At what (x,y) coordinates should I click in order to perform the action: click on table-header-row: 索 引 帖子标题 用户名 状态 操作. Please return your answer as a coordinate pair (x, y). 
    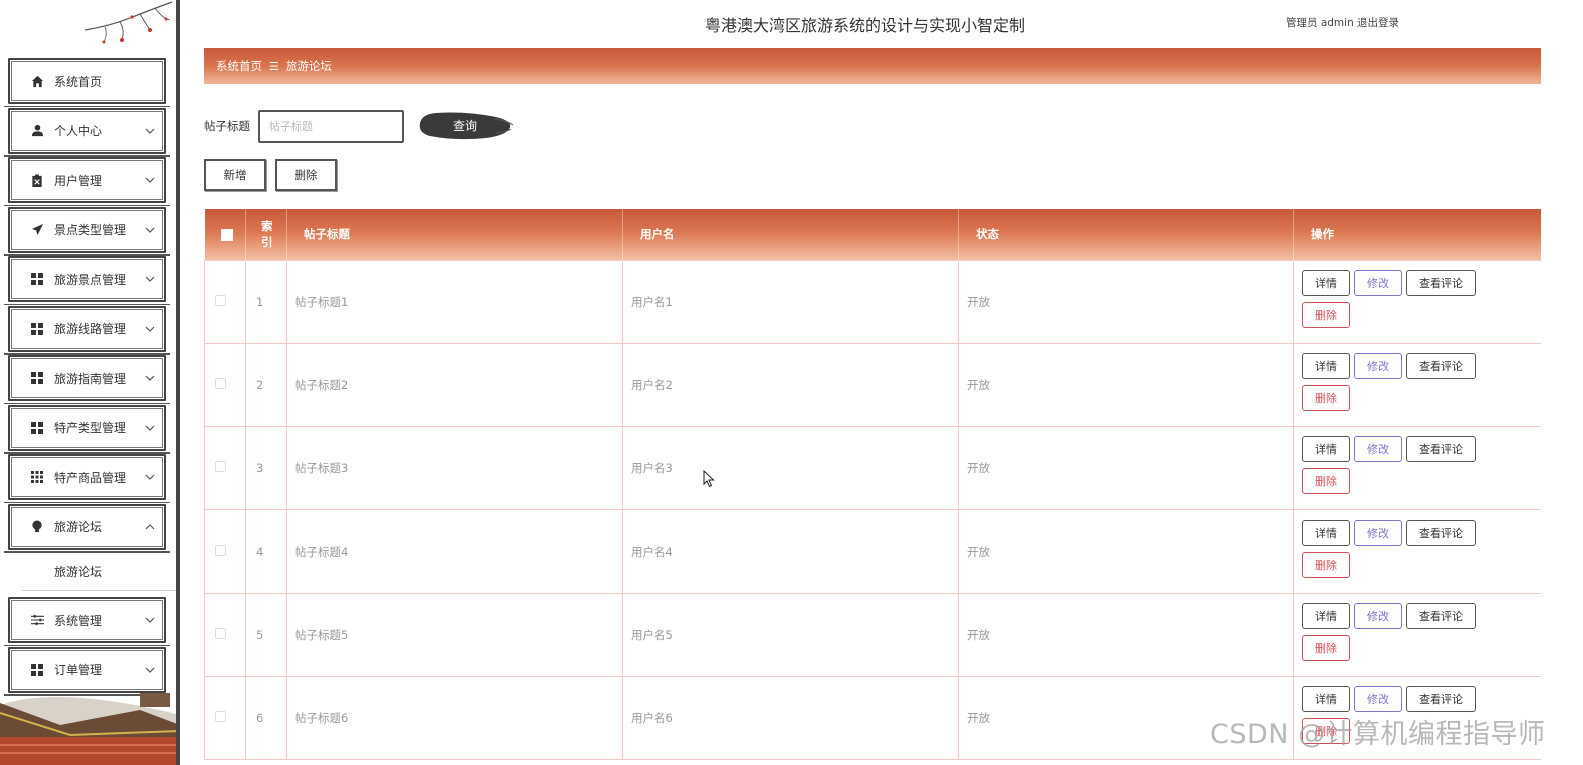
    Looking at the image, I should click on (872, 234).